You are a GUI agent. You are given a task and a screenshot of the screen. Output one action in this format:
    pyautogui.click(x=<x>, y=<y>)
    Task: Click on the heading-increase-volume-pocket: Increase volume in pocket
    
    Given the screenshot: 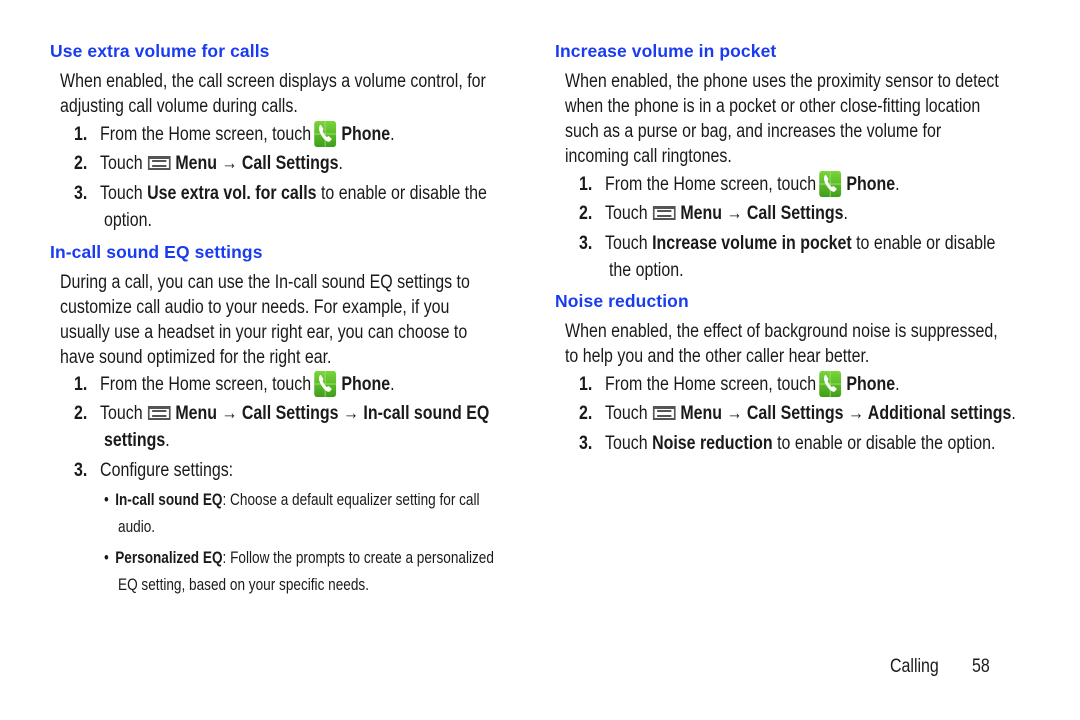 What is the action you would take?
    pyautogui.click(x=666, y=51)
    